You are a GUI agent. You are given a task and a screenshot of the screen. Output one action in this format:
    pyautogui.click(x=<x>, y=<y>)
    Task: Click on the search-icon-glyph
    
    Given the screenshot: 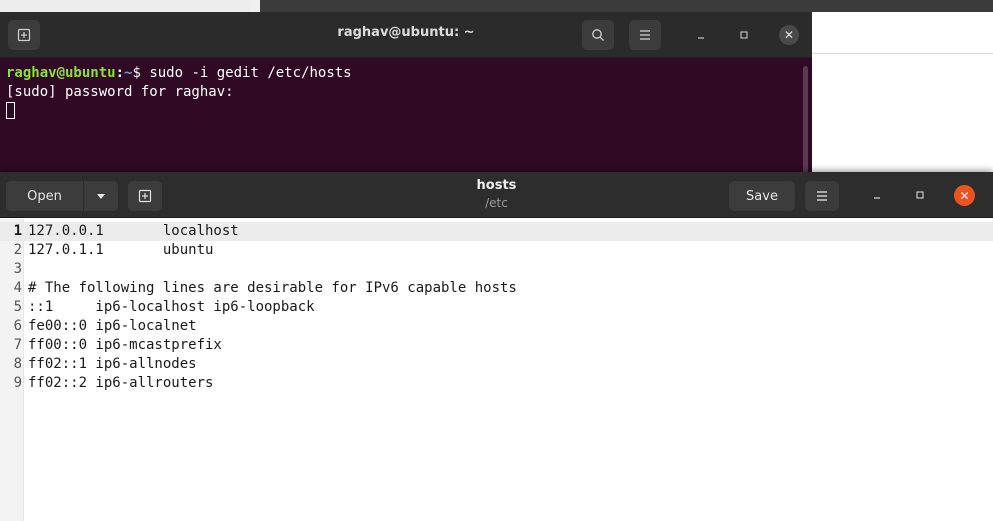 What is the action you would take?
    pyautogui.click(x=598, y=35)
    